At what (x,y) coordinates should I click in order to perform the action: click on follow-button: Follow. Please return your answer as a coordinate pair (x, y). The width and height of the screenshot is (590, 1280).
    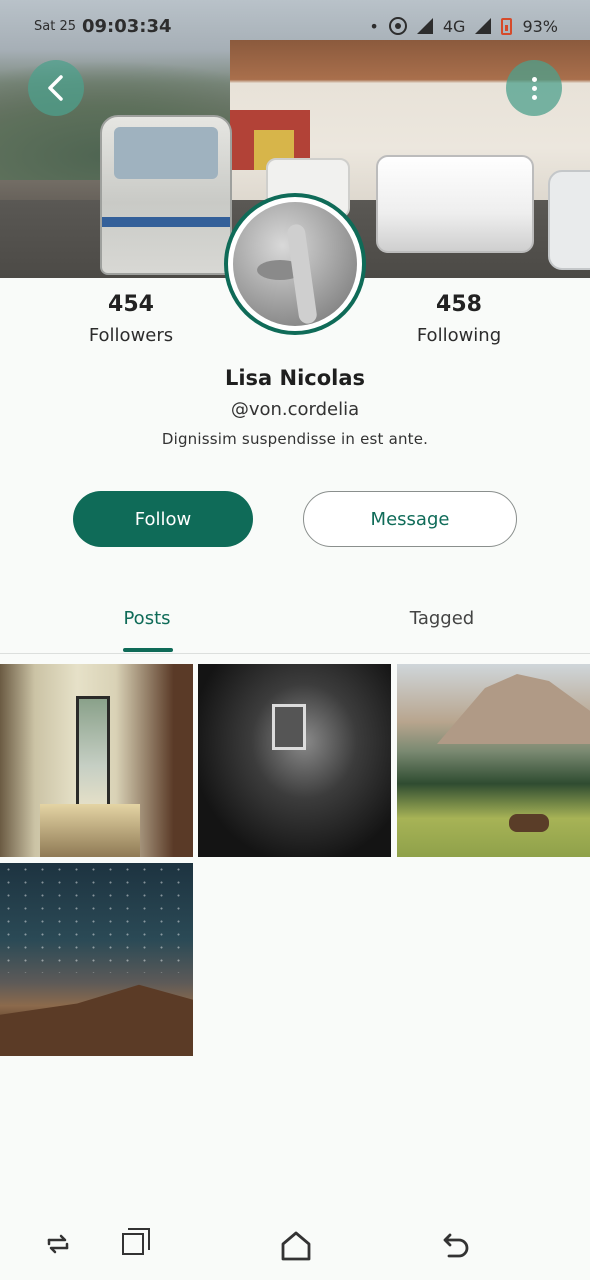
    Looking at the image, I should click on (163, 519).